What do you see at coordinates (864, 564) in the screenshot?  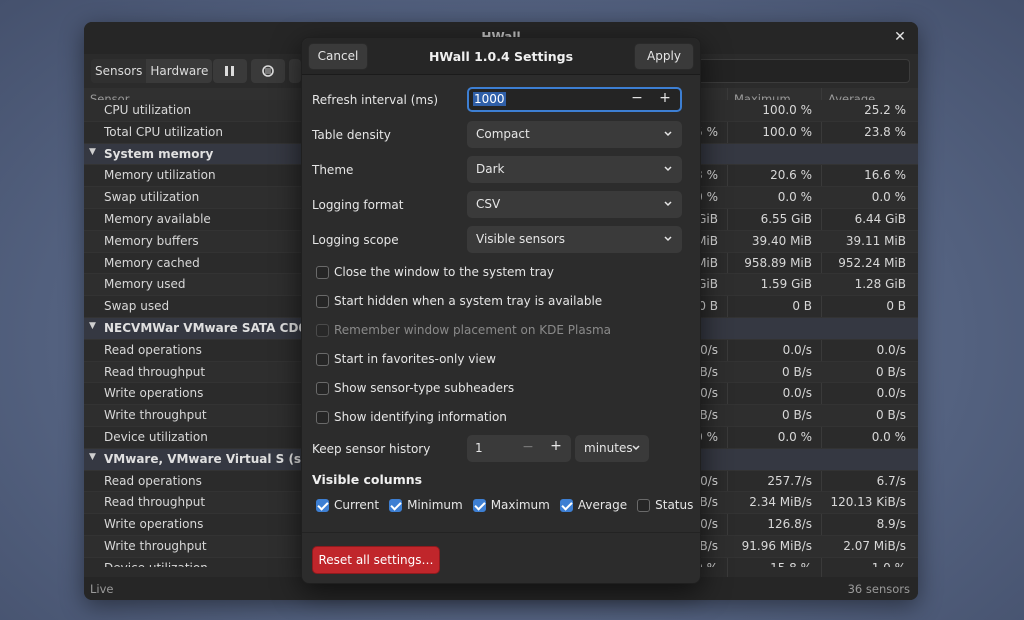 I see `average-value: 1.0 %` at bounding box center [864, 564].